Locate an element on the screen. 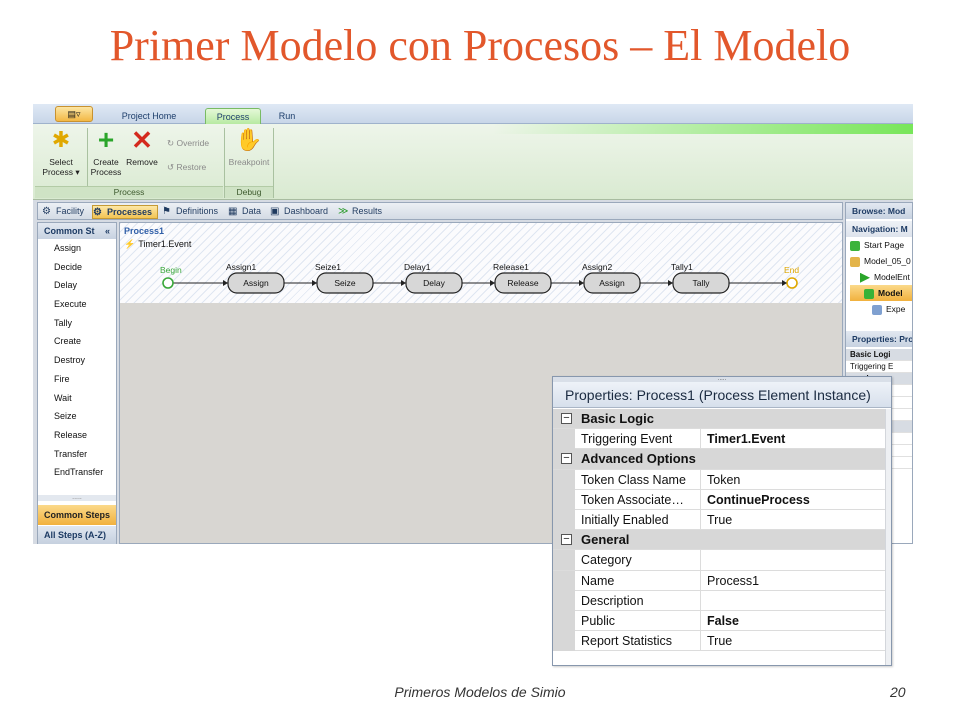 The width and height of the screenshot is (960, 720). step-name-label: Delay1 is located at coordinates (417, 267).